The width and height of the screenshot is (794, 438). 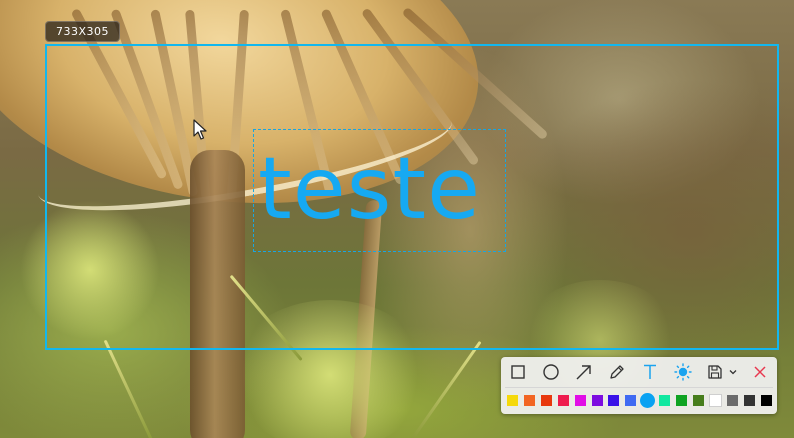 I want to click on selection-size-label: 733X305, so click(x=83, y=31).